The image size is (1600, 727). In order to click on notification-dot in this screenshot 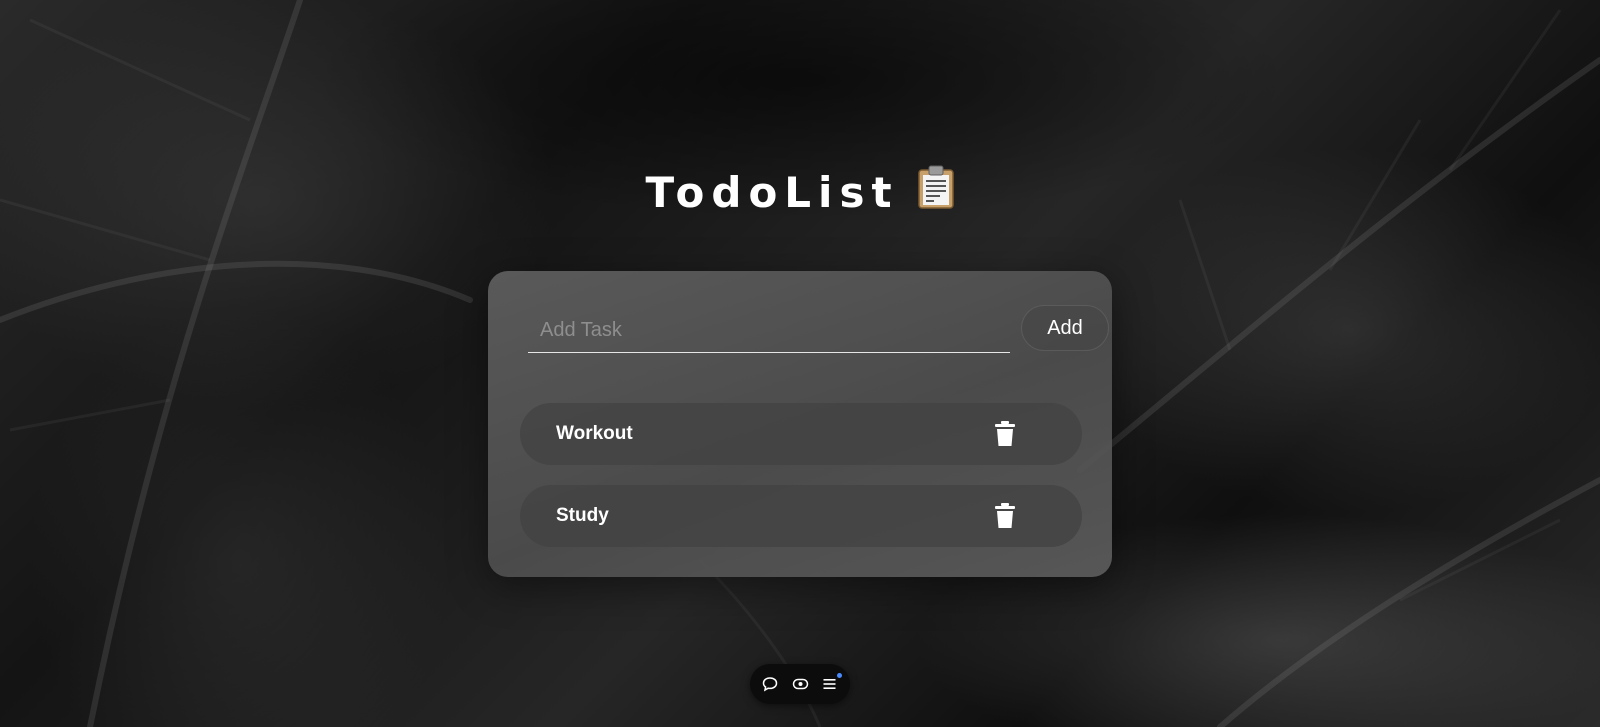, I will do `click(839, 675)`.